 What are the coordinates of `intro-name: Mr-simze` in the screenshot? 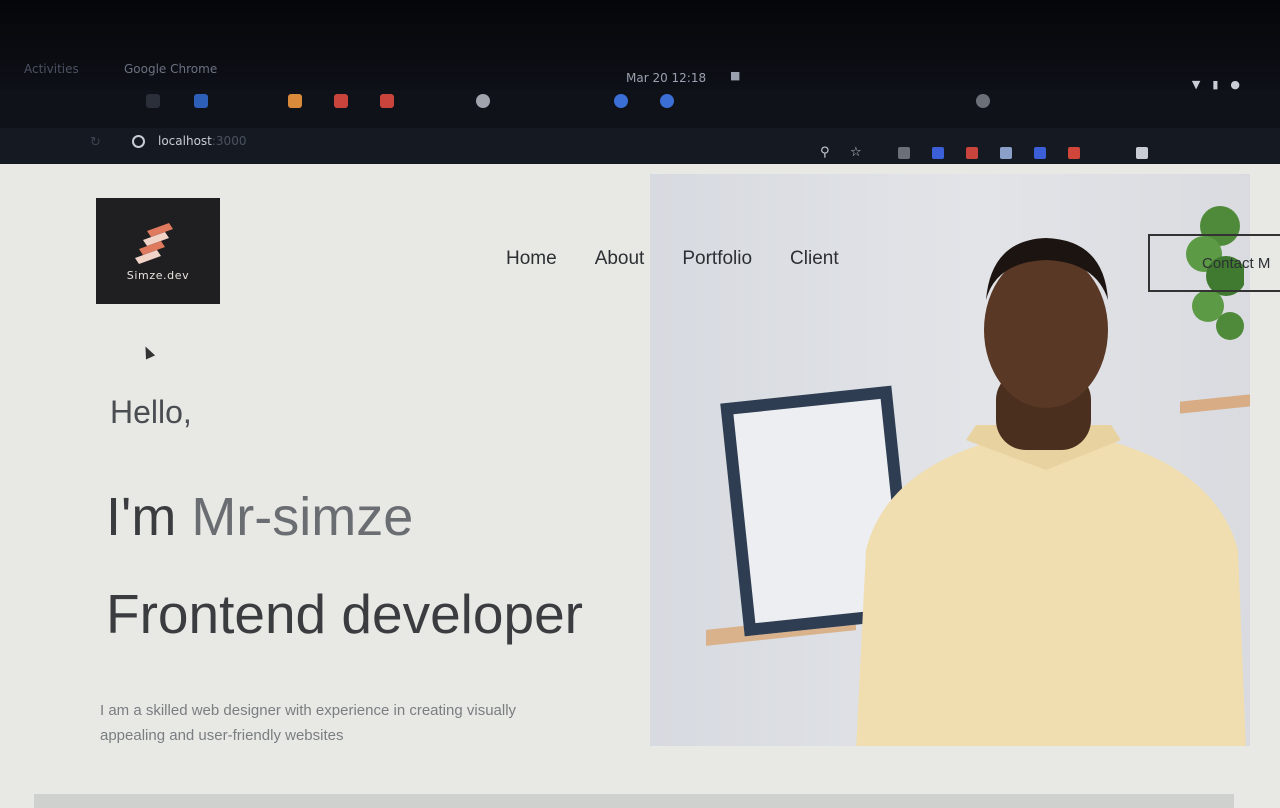 It's located at (302, 517).